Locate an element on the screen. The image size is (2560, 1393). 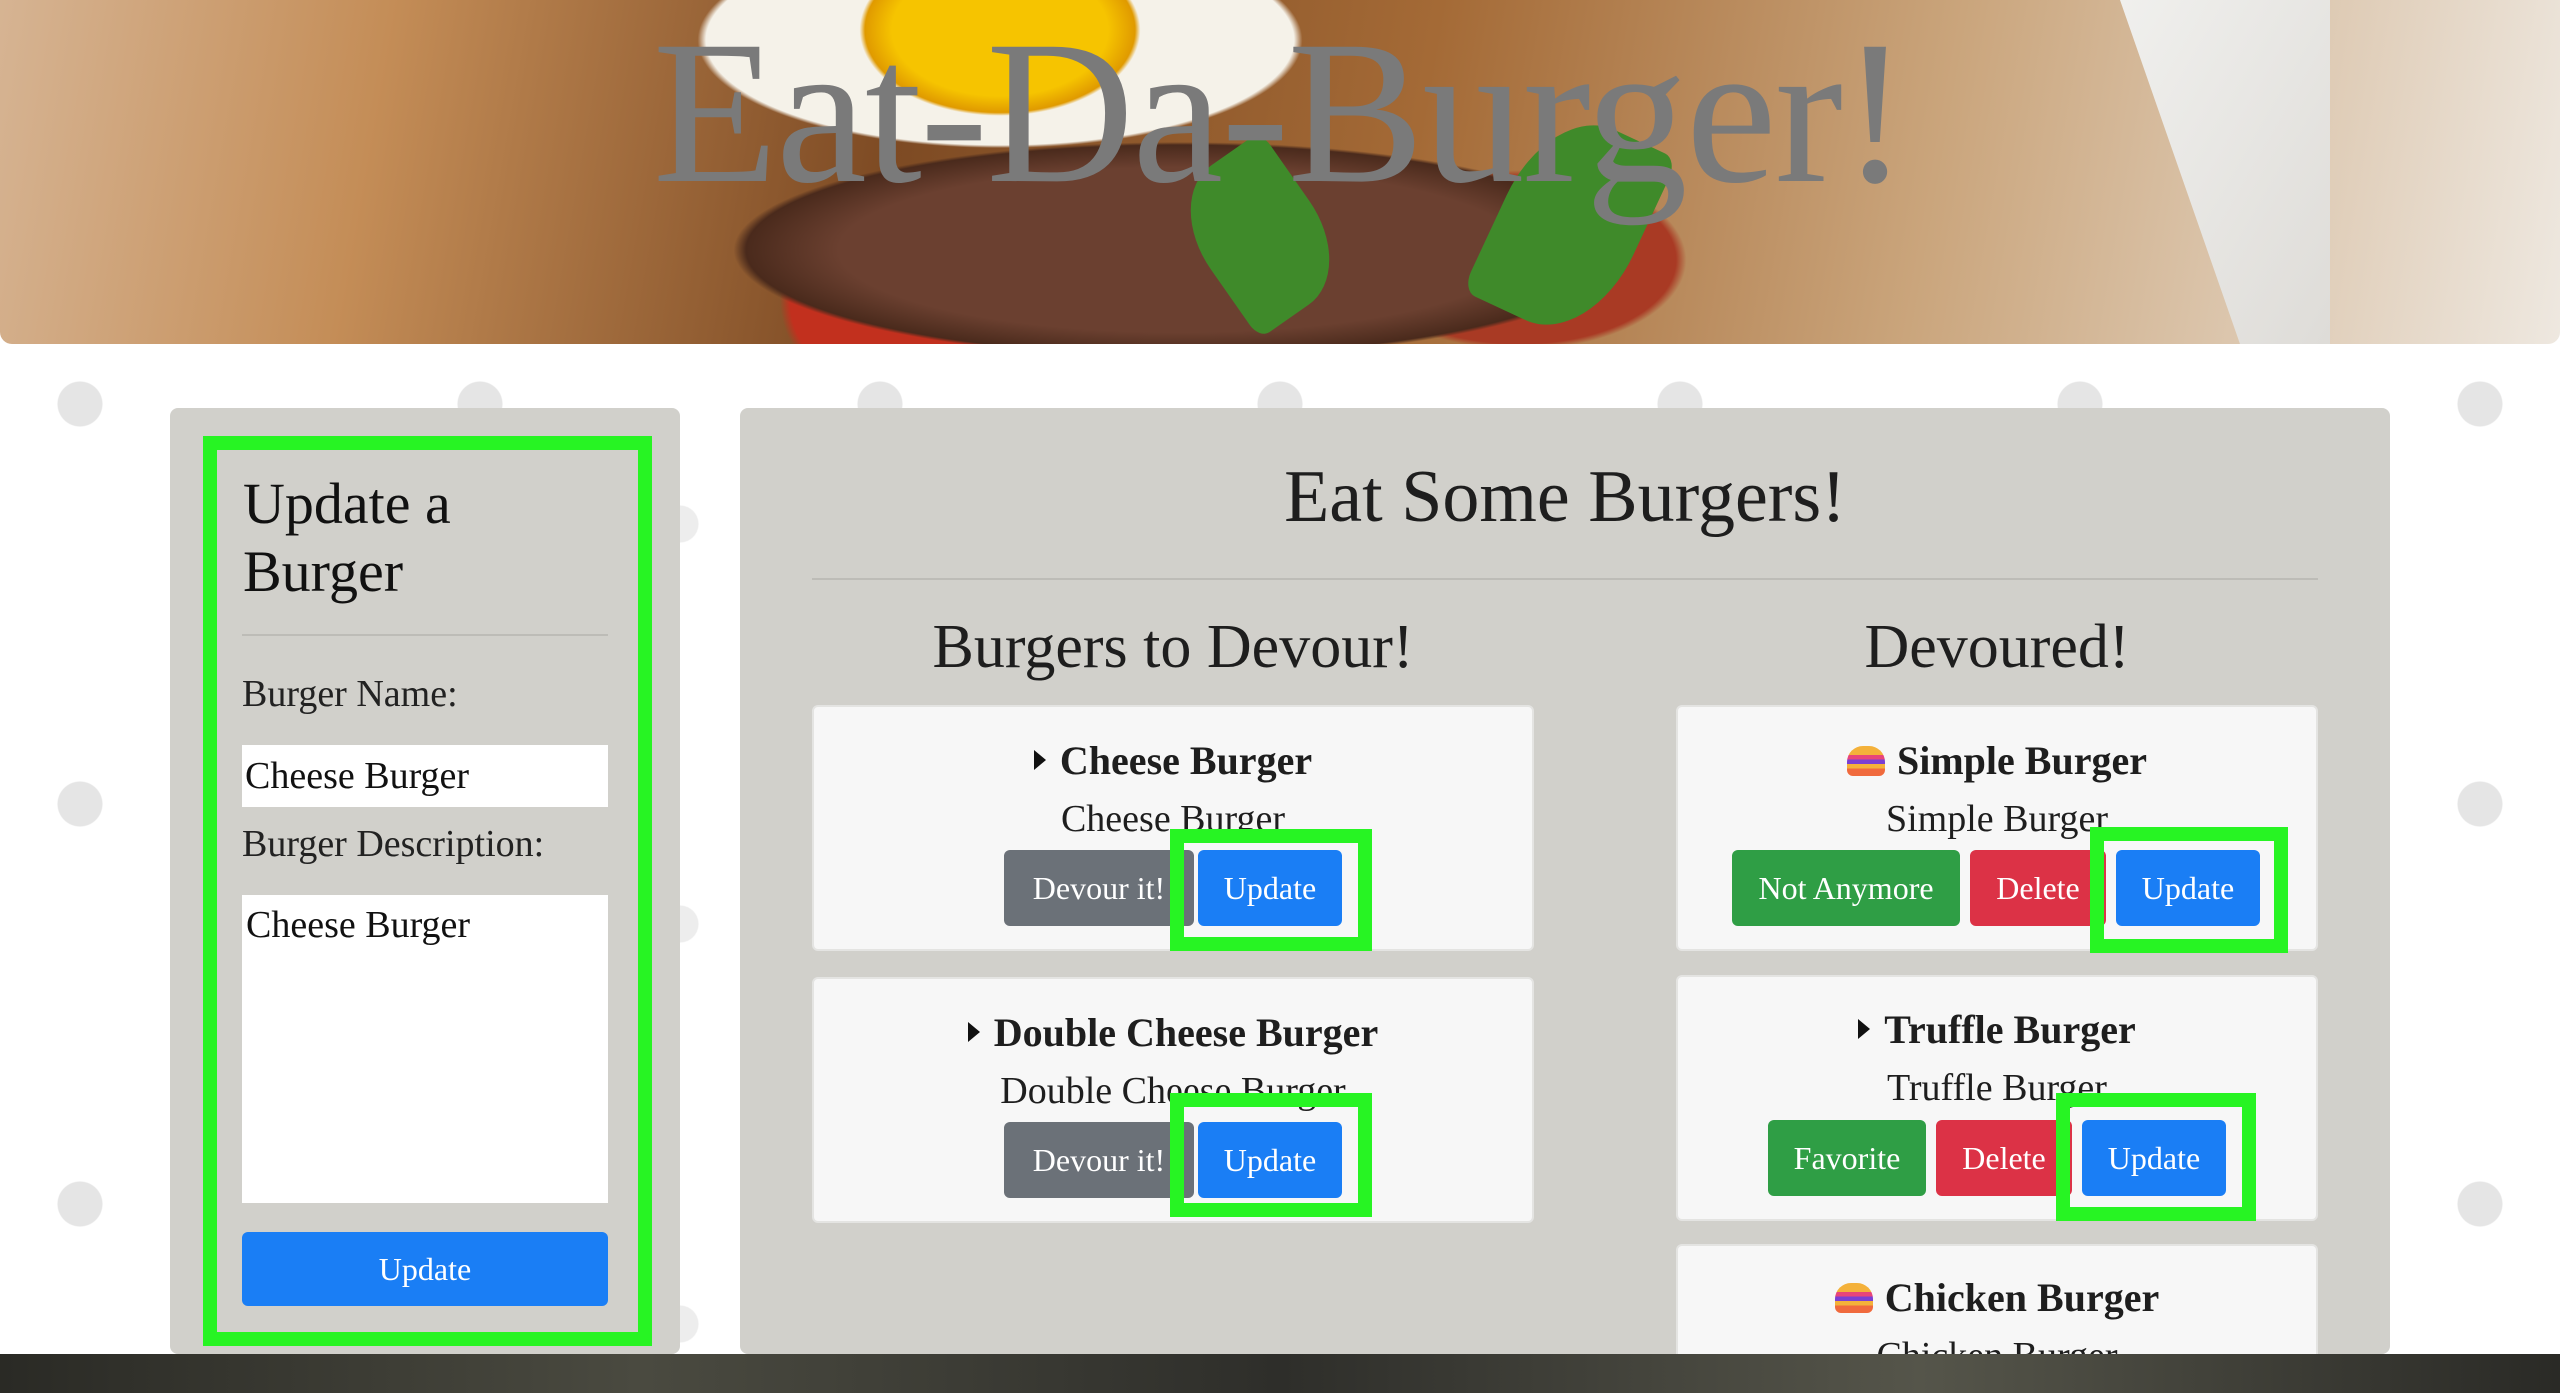
devoured-title: Devoured! is located at coordinates (1997, 647).